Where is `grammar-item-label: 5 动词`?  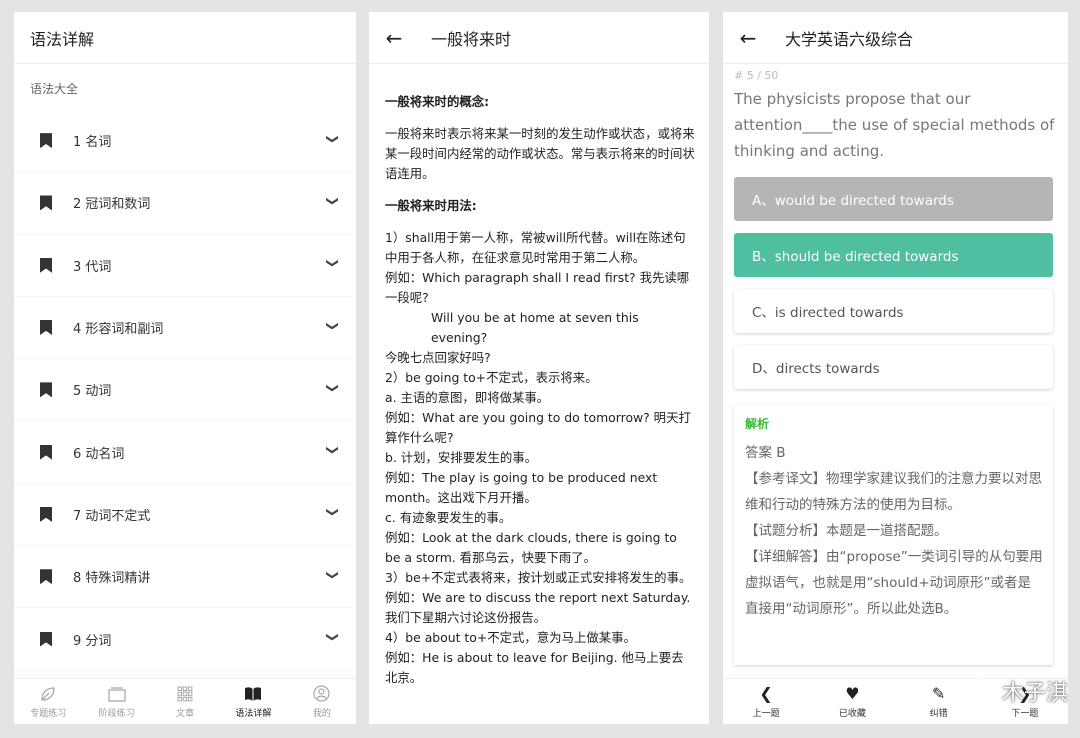
grammar-item-label: 5 动词 is located at coordinates (92, 392).